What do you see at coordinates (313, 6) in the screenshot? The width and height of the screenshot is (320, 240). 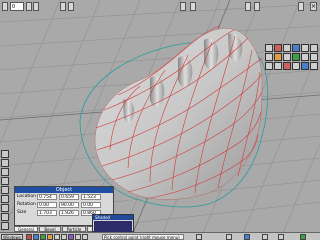 I see `close-button: ×` at bounding box center [313, 6].